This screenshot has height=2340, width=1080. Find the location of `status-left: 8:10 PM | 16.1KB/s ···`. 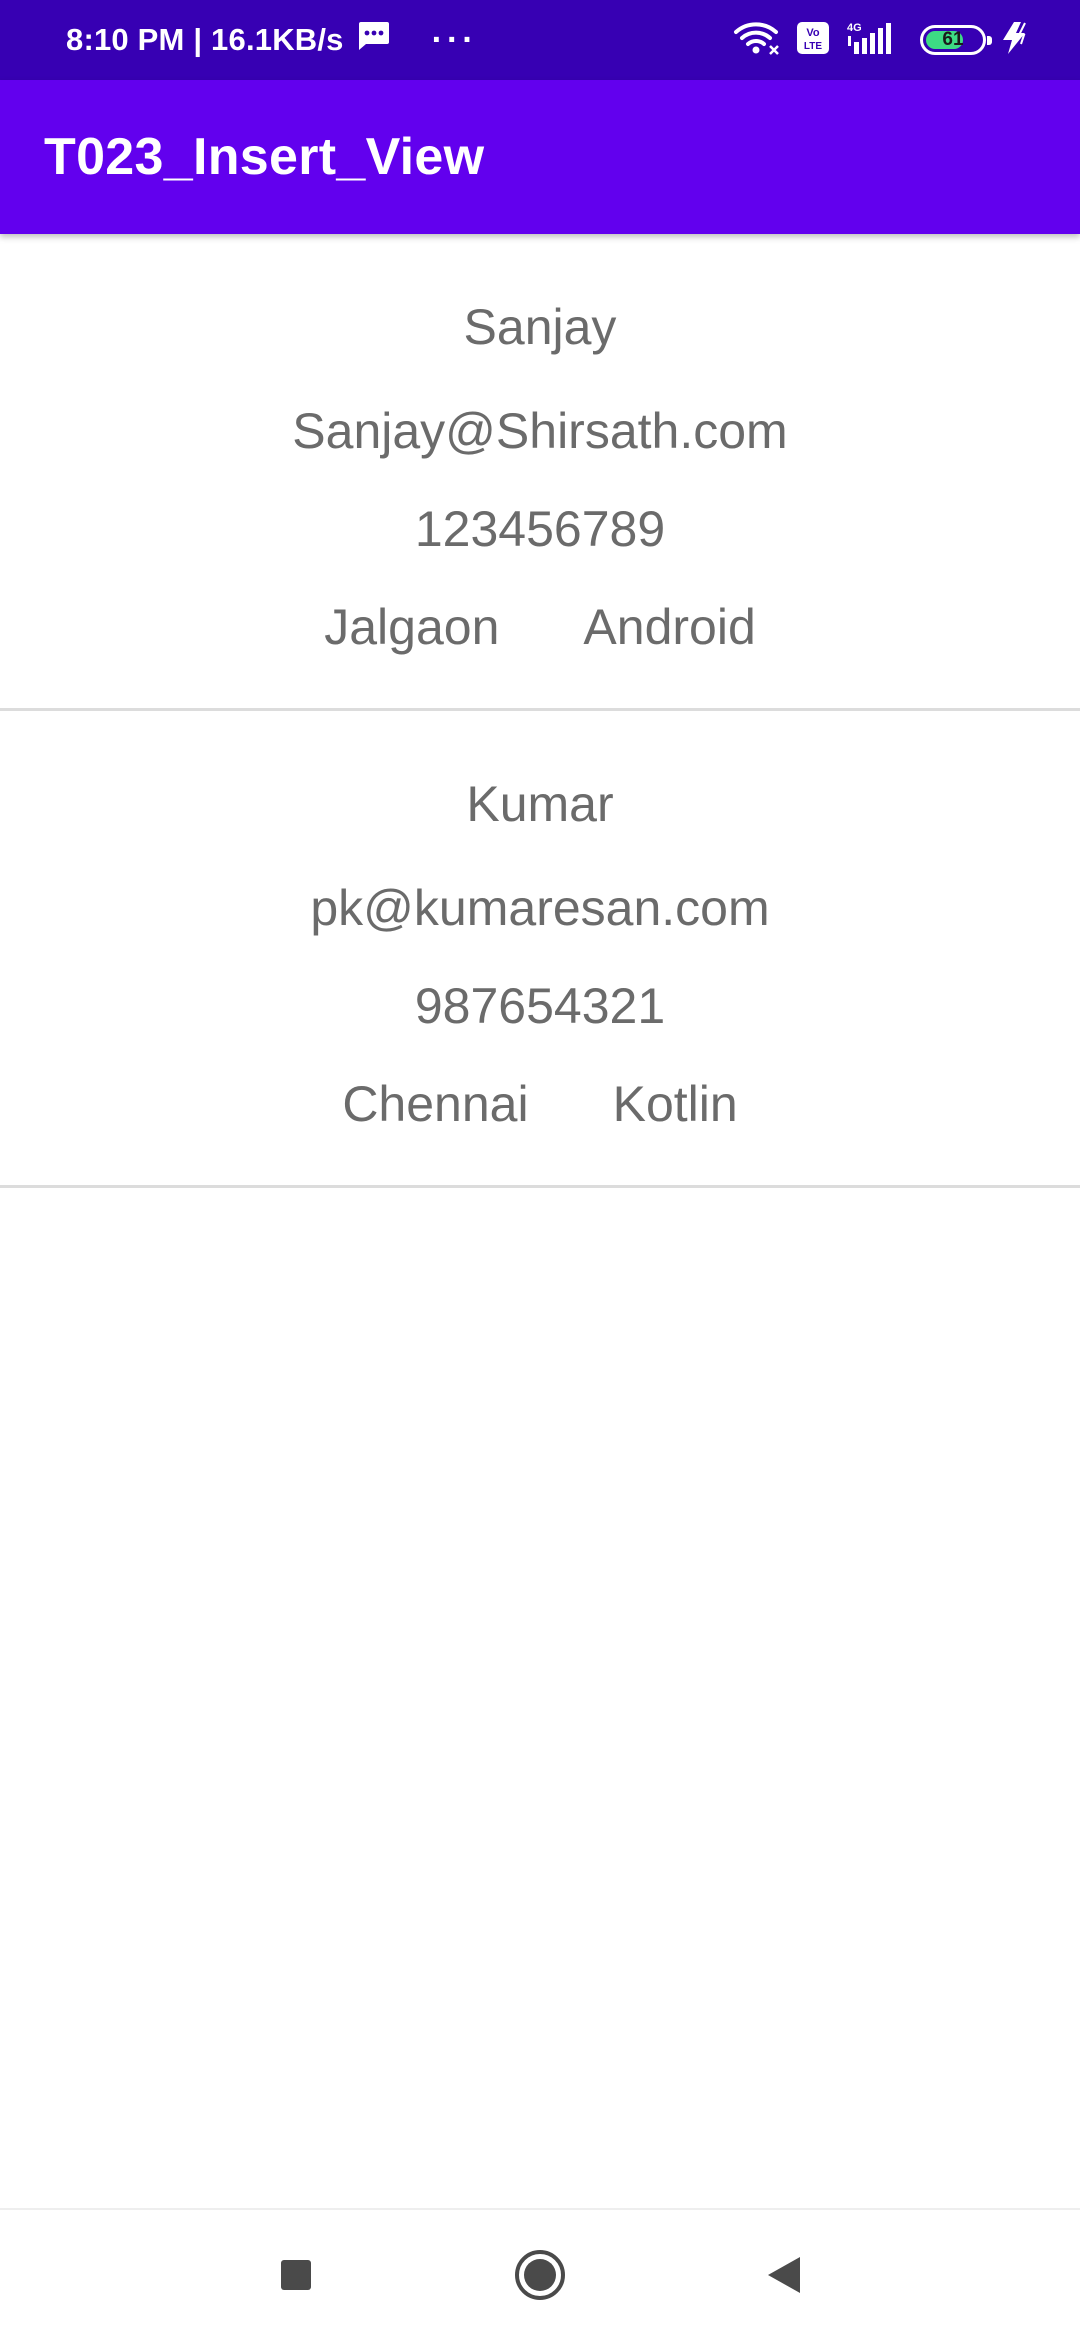

status-left: 8:10 PM | 16.1KB/s ··· is located at coordinates (272, 40).